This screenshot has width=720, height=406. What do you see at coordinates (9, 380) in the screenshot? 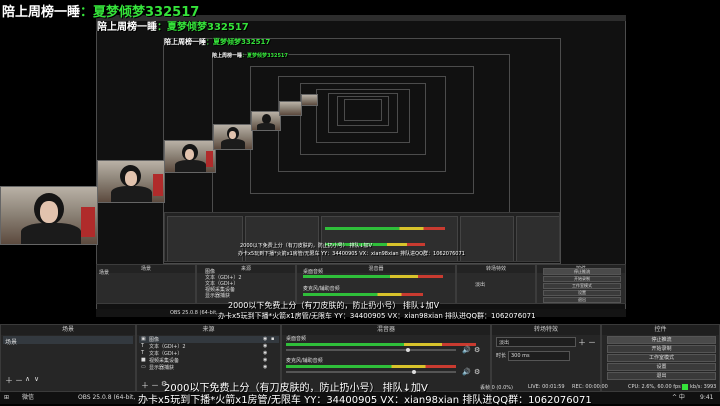
I see `scenes-add-button: ＋` at bounding box center [9, 380].